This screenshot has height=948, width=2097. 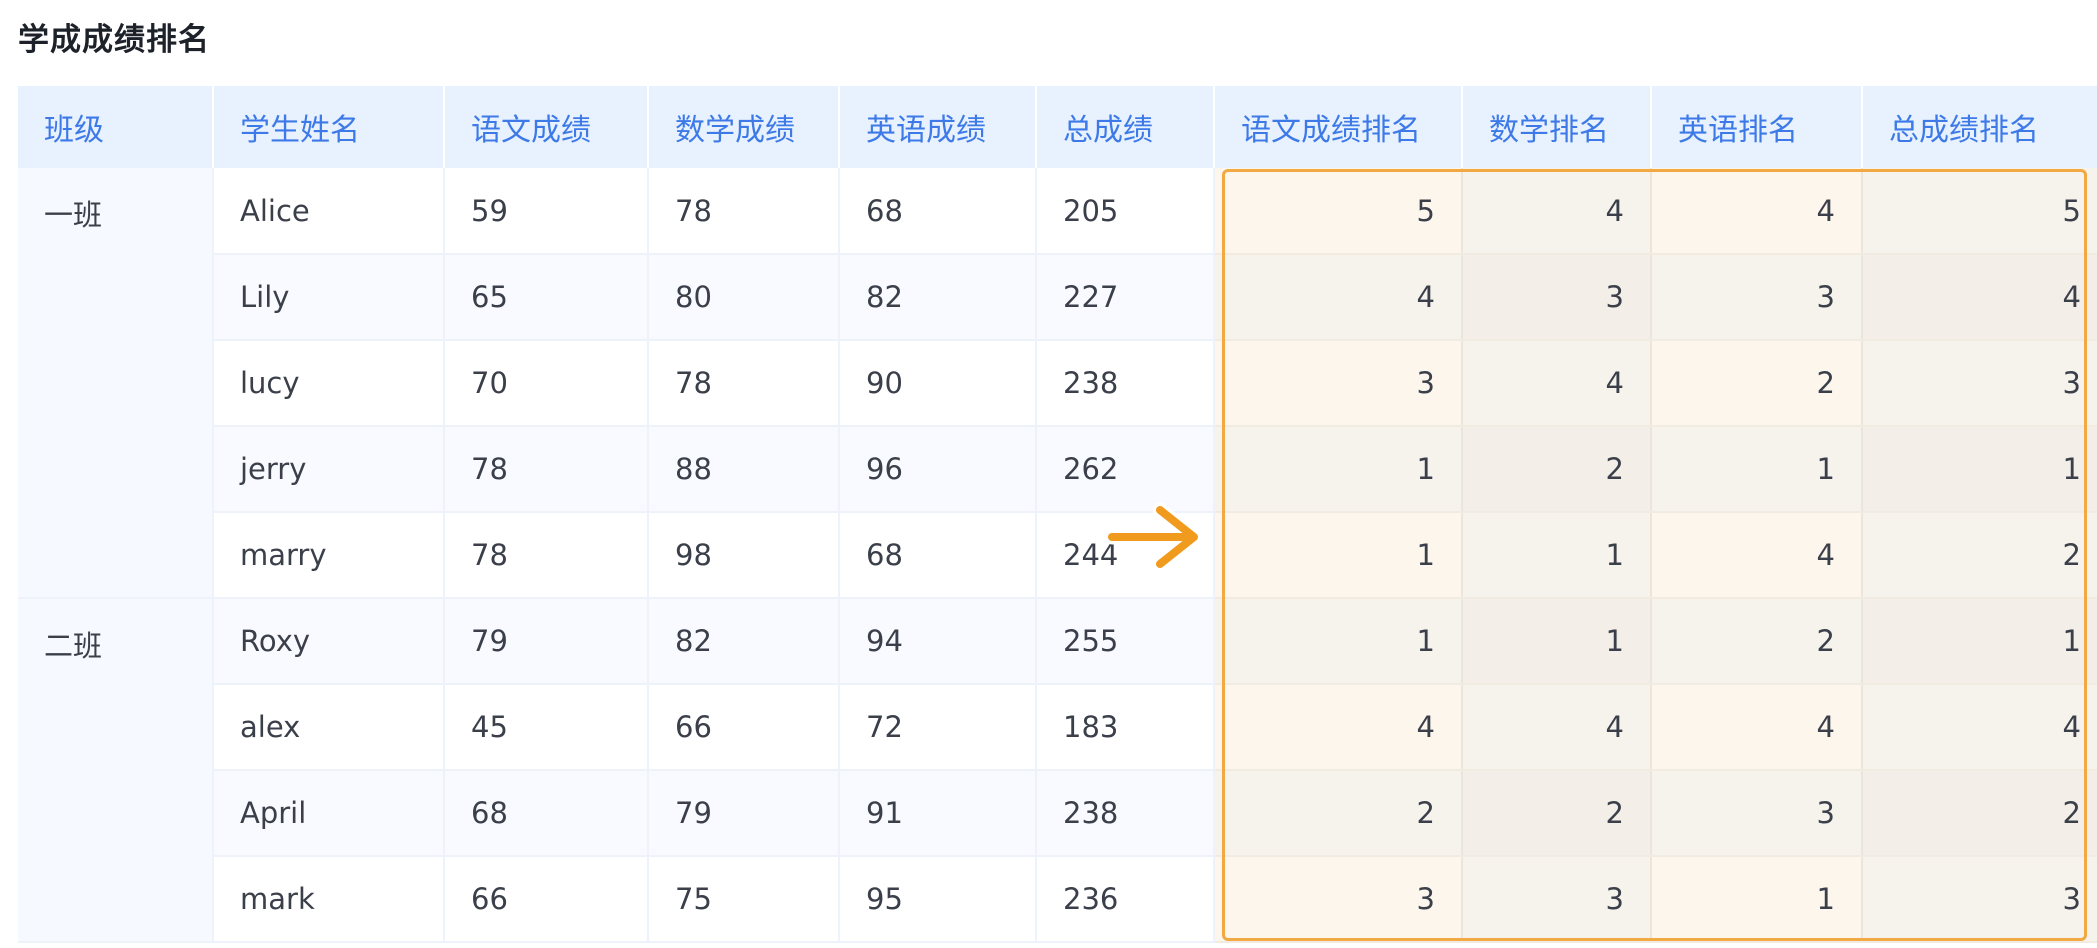 I want to click on student-name-cell: lucy, so click(x=329, y=383).